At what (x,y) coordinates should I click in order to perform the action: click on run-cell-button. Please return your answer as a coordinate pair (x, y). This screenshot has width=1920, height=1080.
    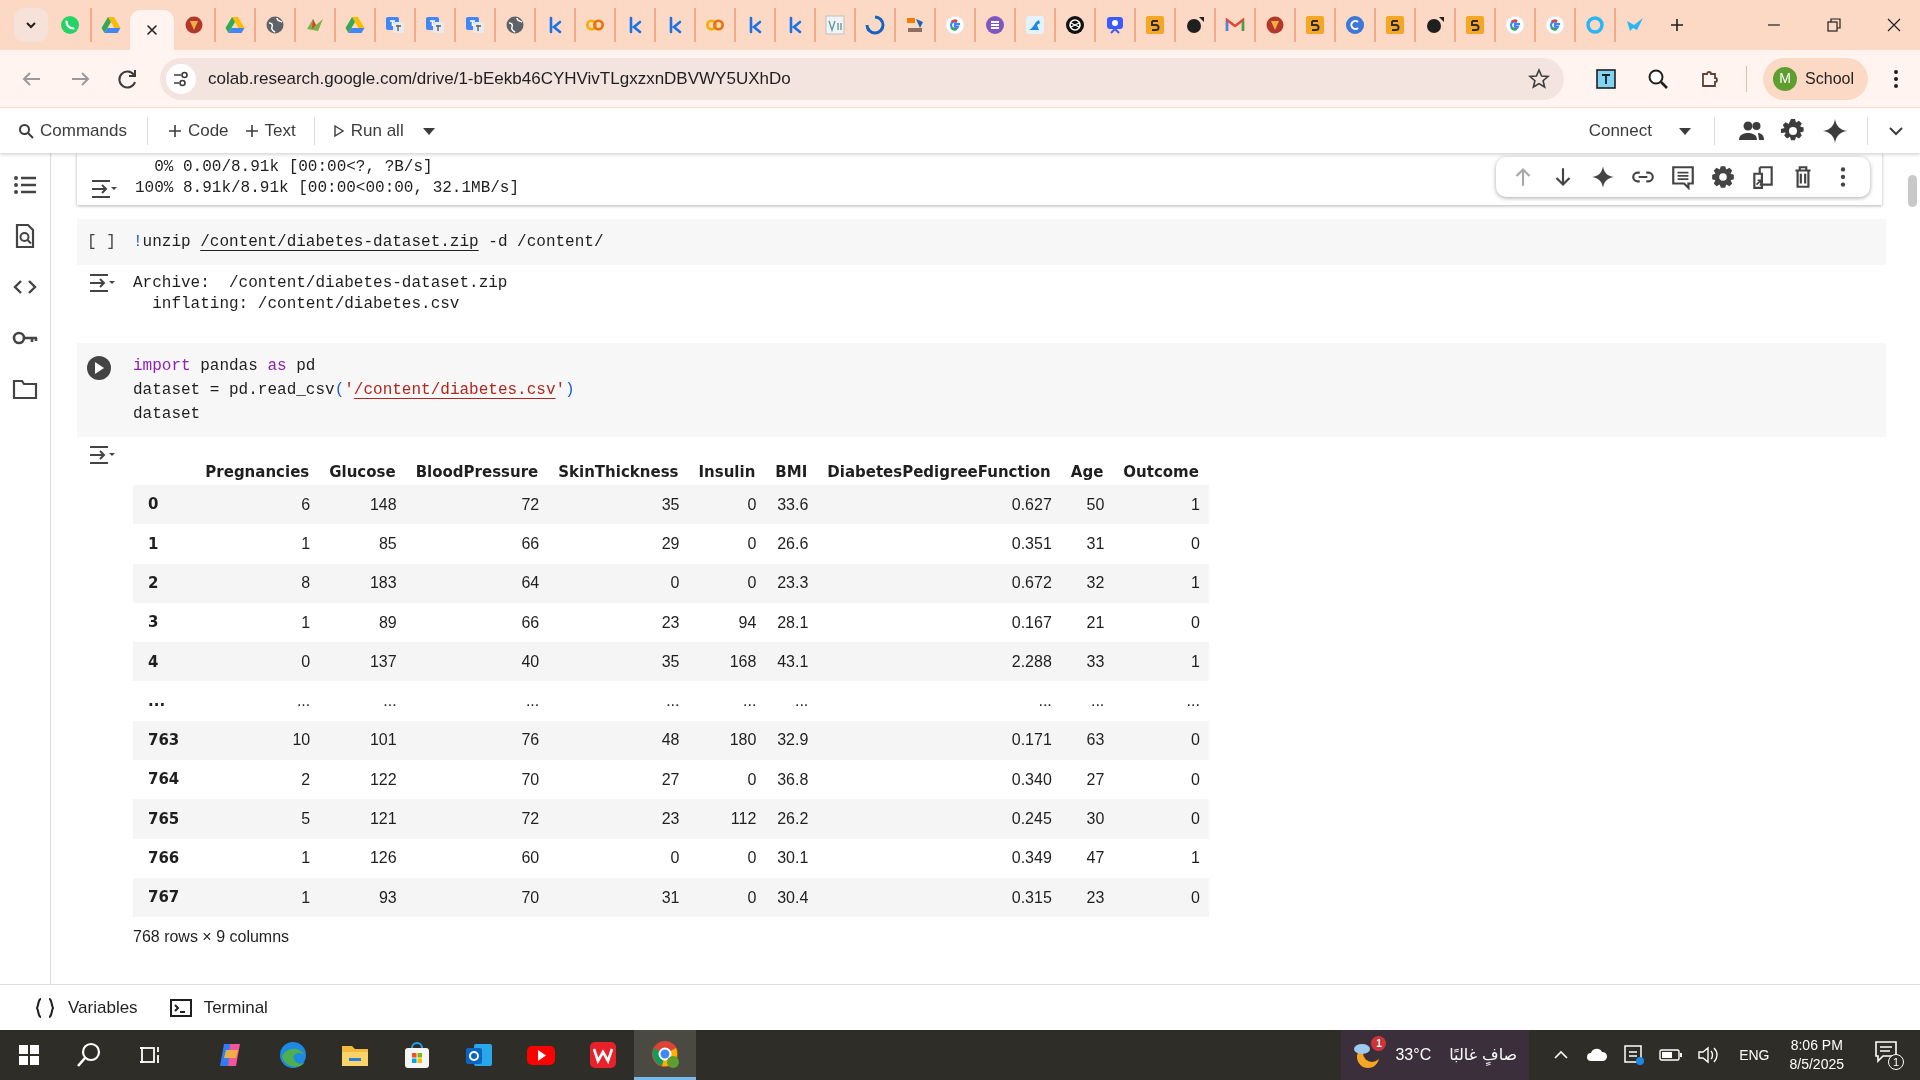
    Looking at the image, I should click on (99, 368).